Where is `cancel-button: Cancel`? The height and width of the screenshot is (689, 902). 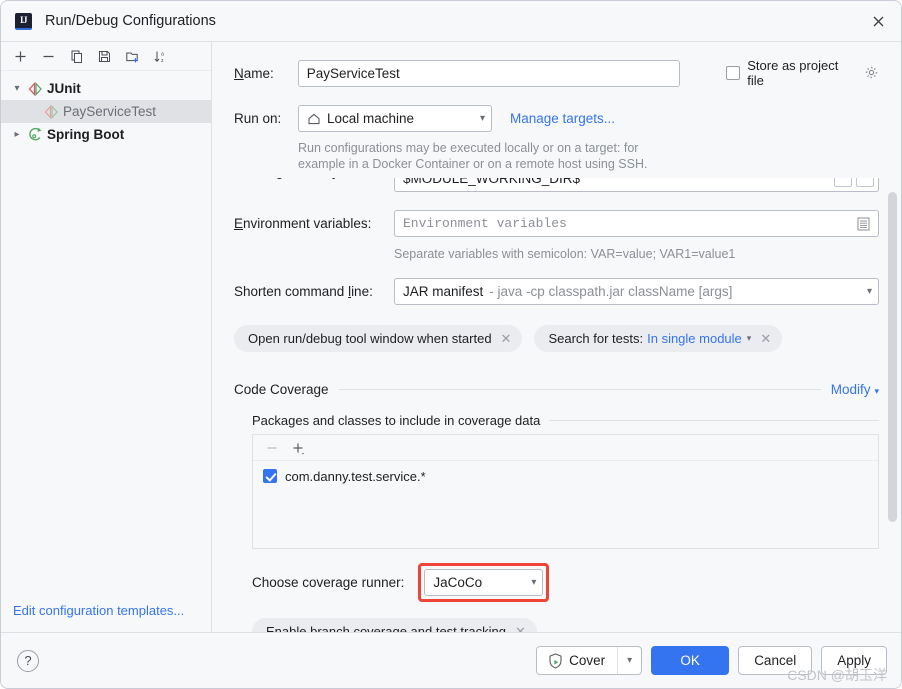
cancel-button: Cancel is located at coordinates (775, 660).